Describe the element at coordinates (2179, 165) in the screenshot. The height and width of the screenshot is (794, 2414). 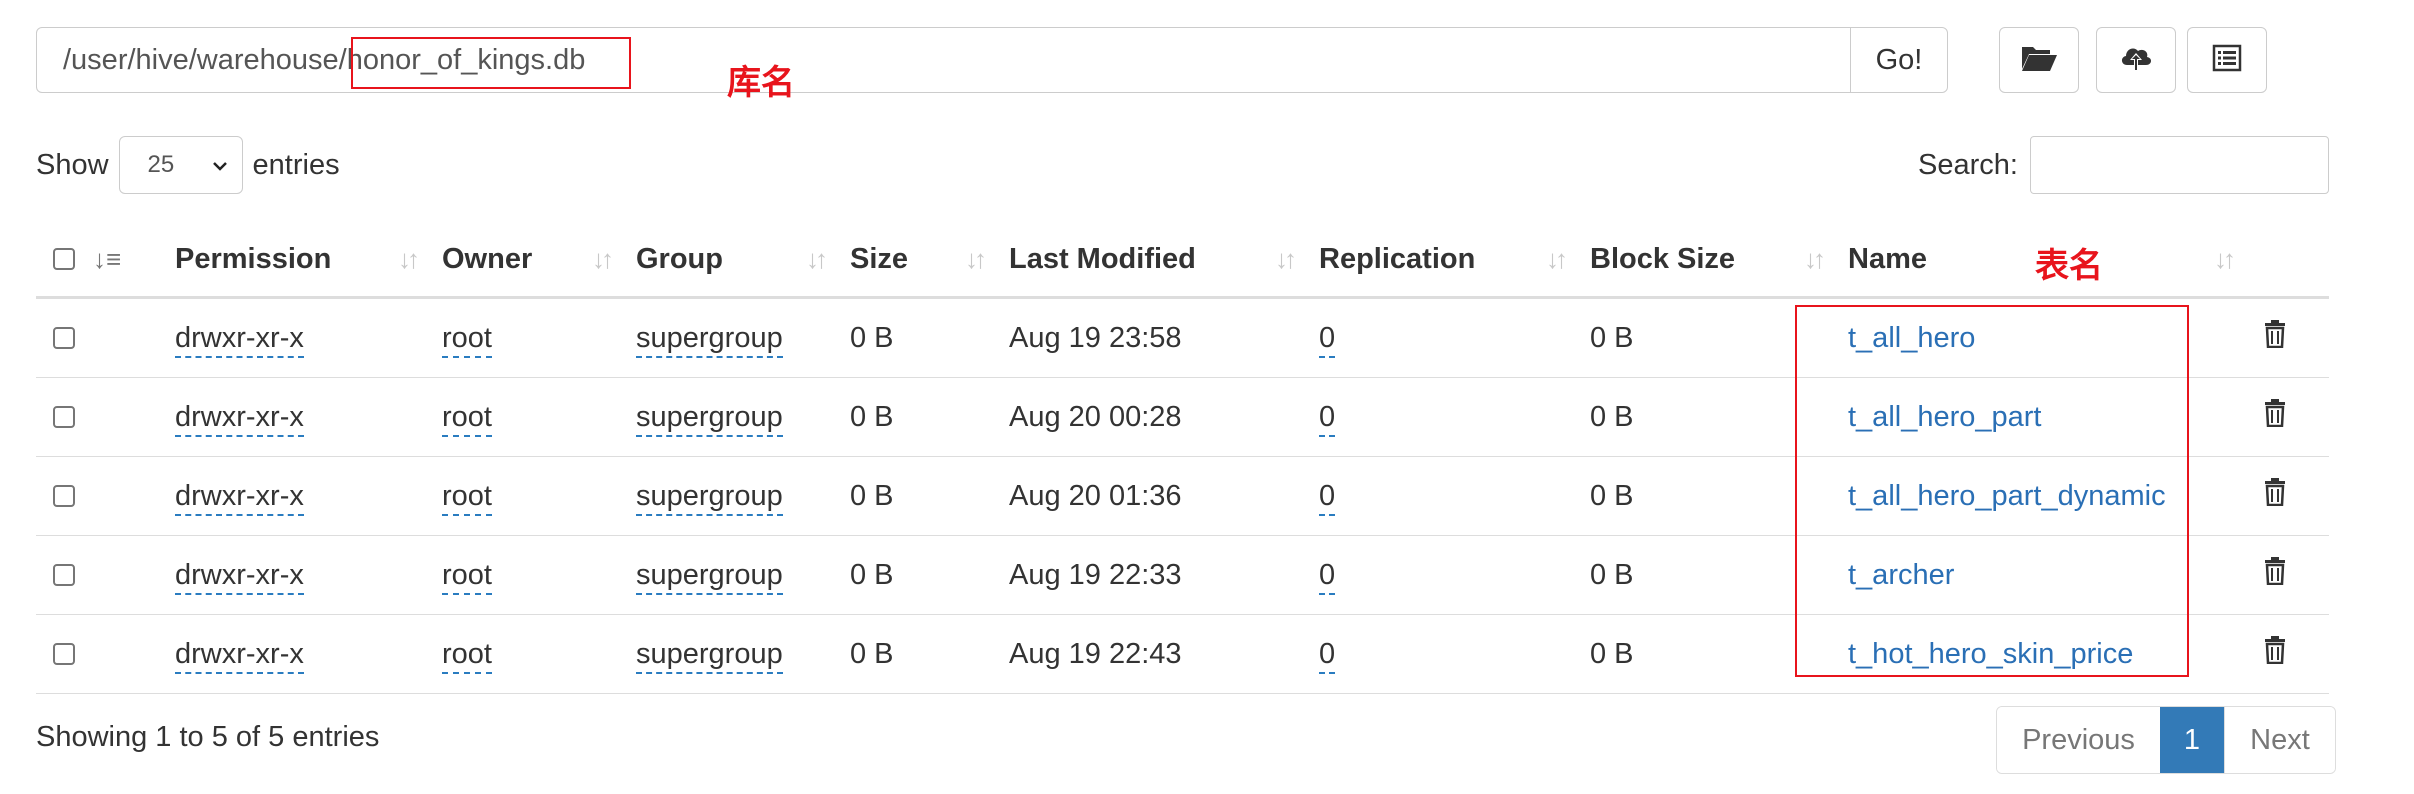
I see `search-input` at that location.